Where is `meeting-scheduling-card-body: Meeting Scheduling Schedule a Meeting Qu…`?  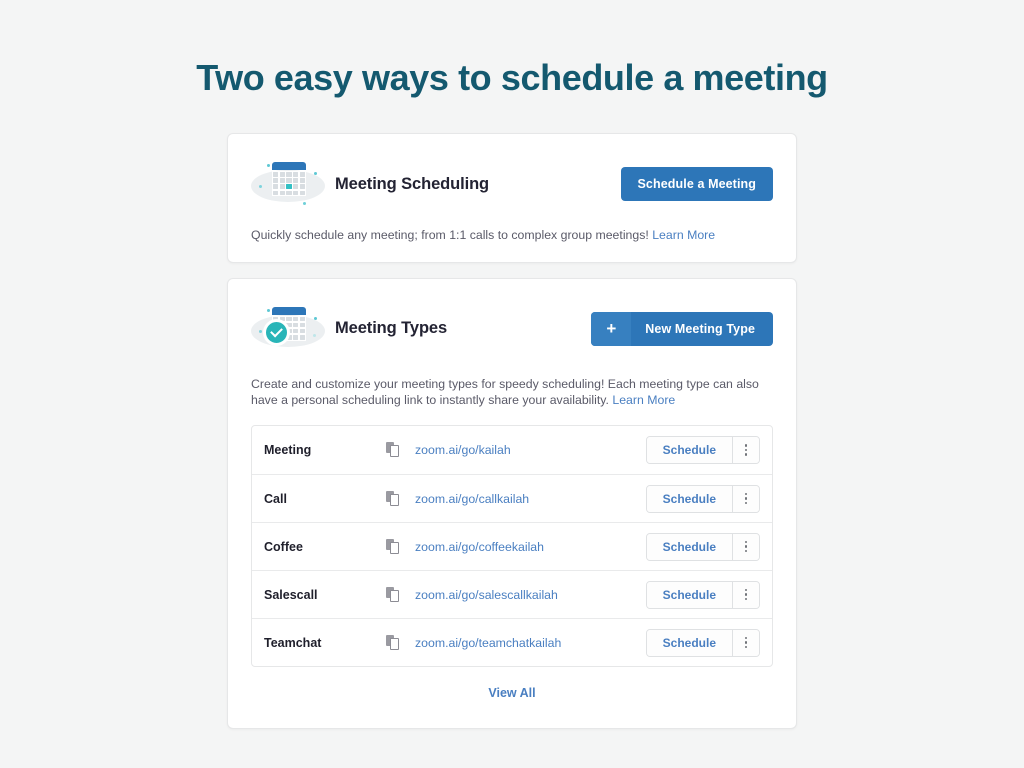 meeting-scheduling-card-body: Meeting Scheduling Schedule a Meeting Qu… is located at coordinates (512, 197).